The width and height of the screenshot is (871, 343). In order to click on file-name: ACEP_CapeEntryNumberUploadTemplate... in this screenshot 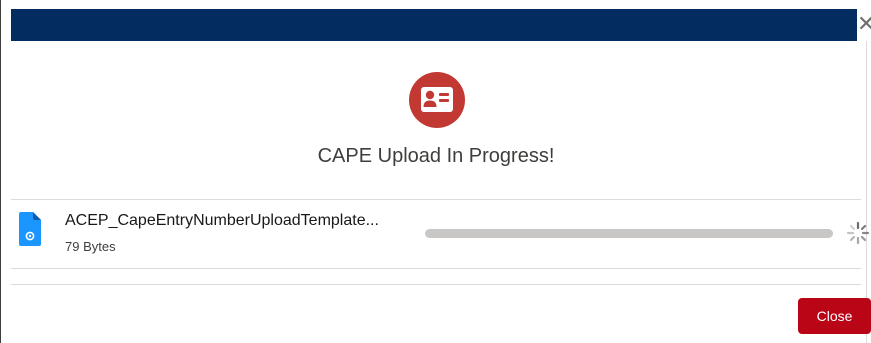, I will do `click(222, 220)`.